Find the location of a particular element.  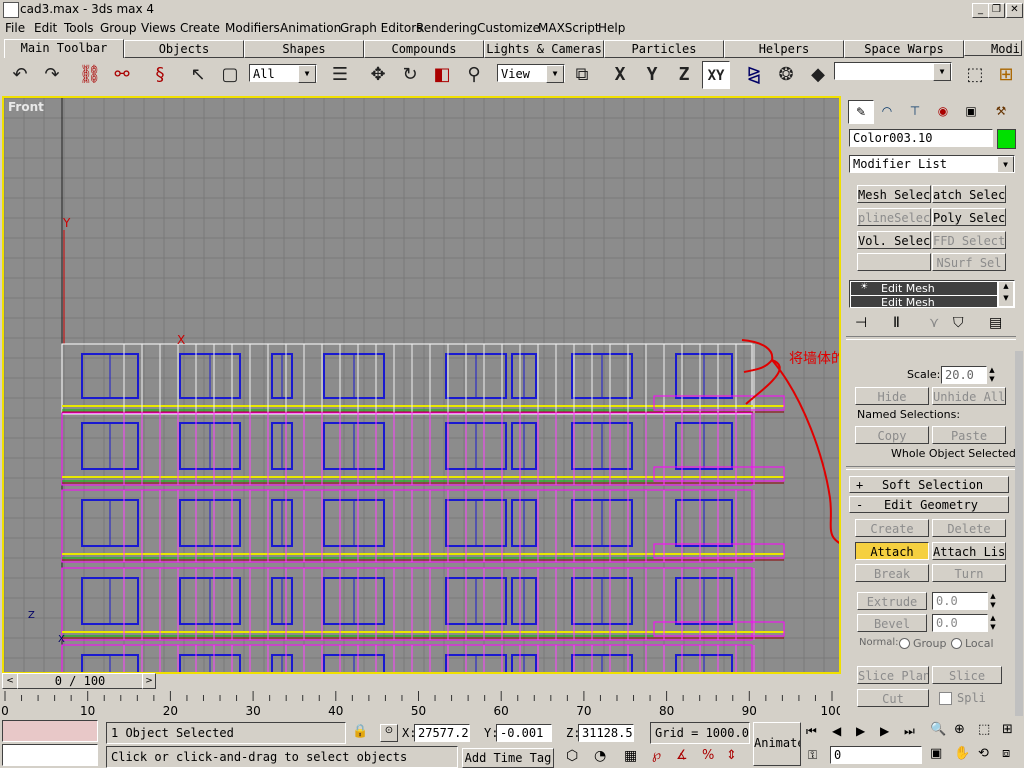

menu-animation: Animation is located at coordinates (310, 28).